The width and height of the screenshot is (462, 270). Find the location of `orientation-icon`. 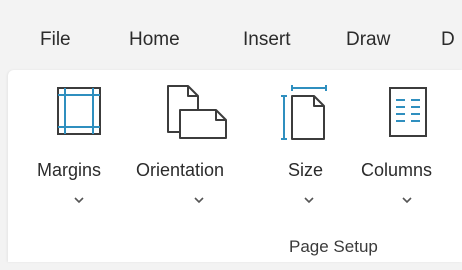

orientation-icon is located at coordinates (197, 112).